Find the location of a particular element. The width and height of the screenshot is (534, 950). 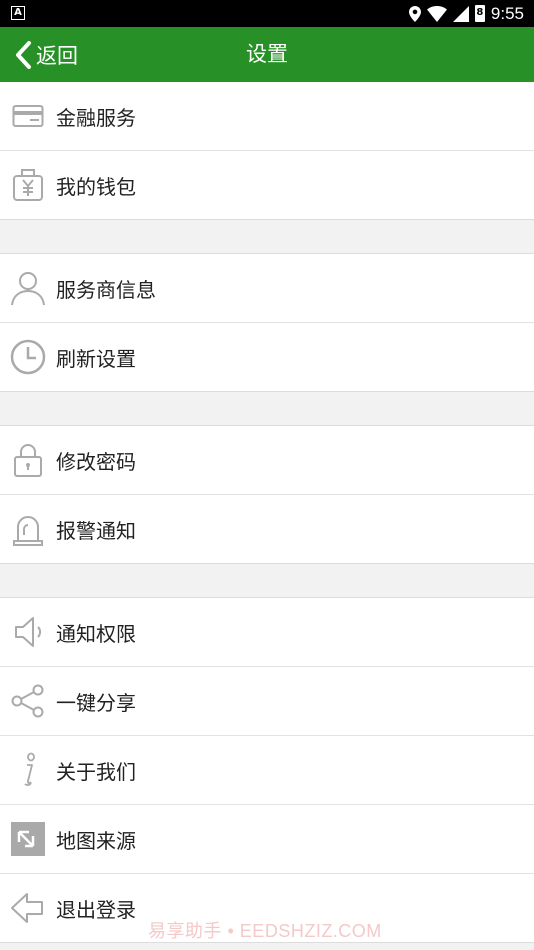

settings-item-label: 我的钱包 is located at coordinates (96, 186).